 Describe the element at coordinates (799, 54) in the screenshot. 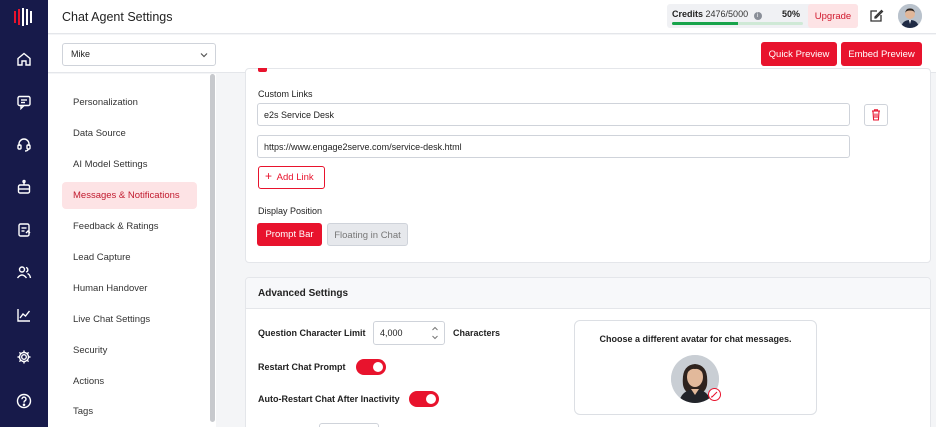

I see `quick-preview-button: Quick Preview` at that location.